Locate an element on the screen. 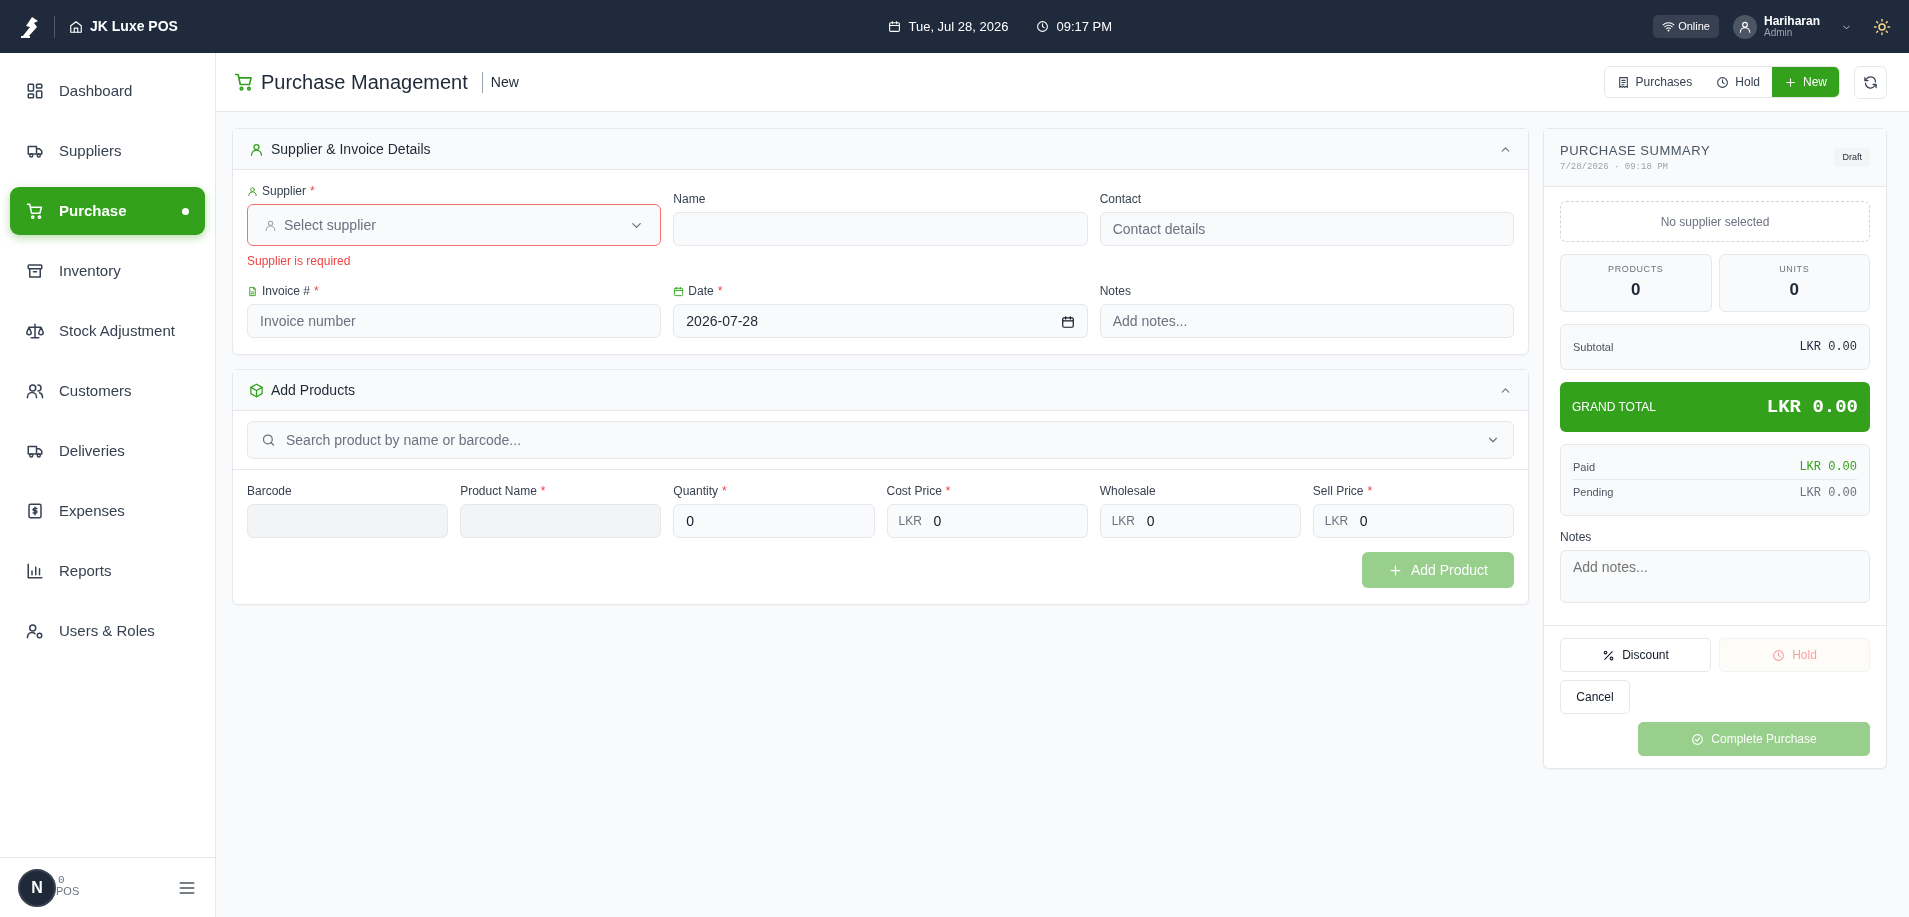 This screenshot has width=1909, height=917. sidebar-item: Suppliers is located at coordinates (107, 151).